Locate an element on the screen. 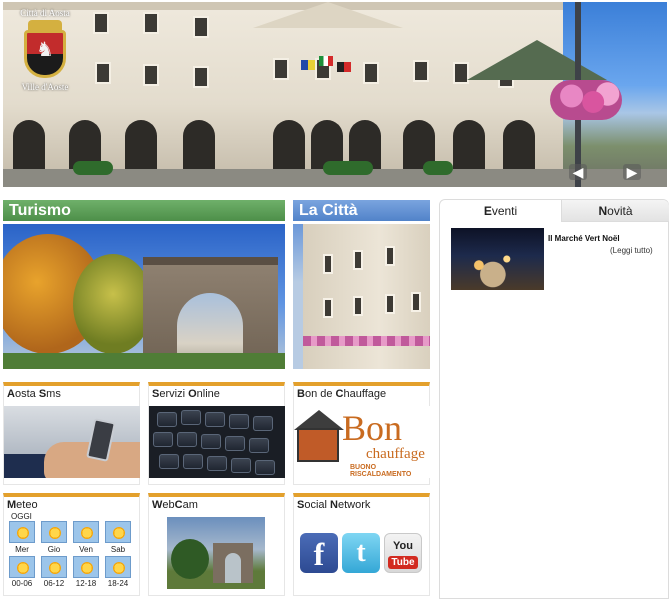 Image resolution: width=670 pixels, height=599 pixels. flower-basket is located at coordinates (586, 100).